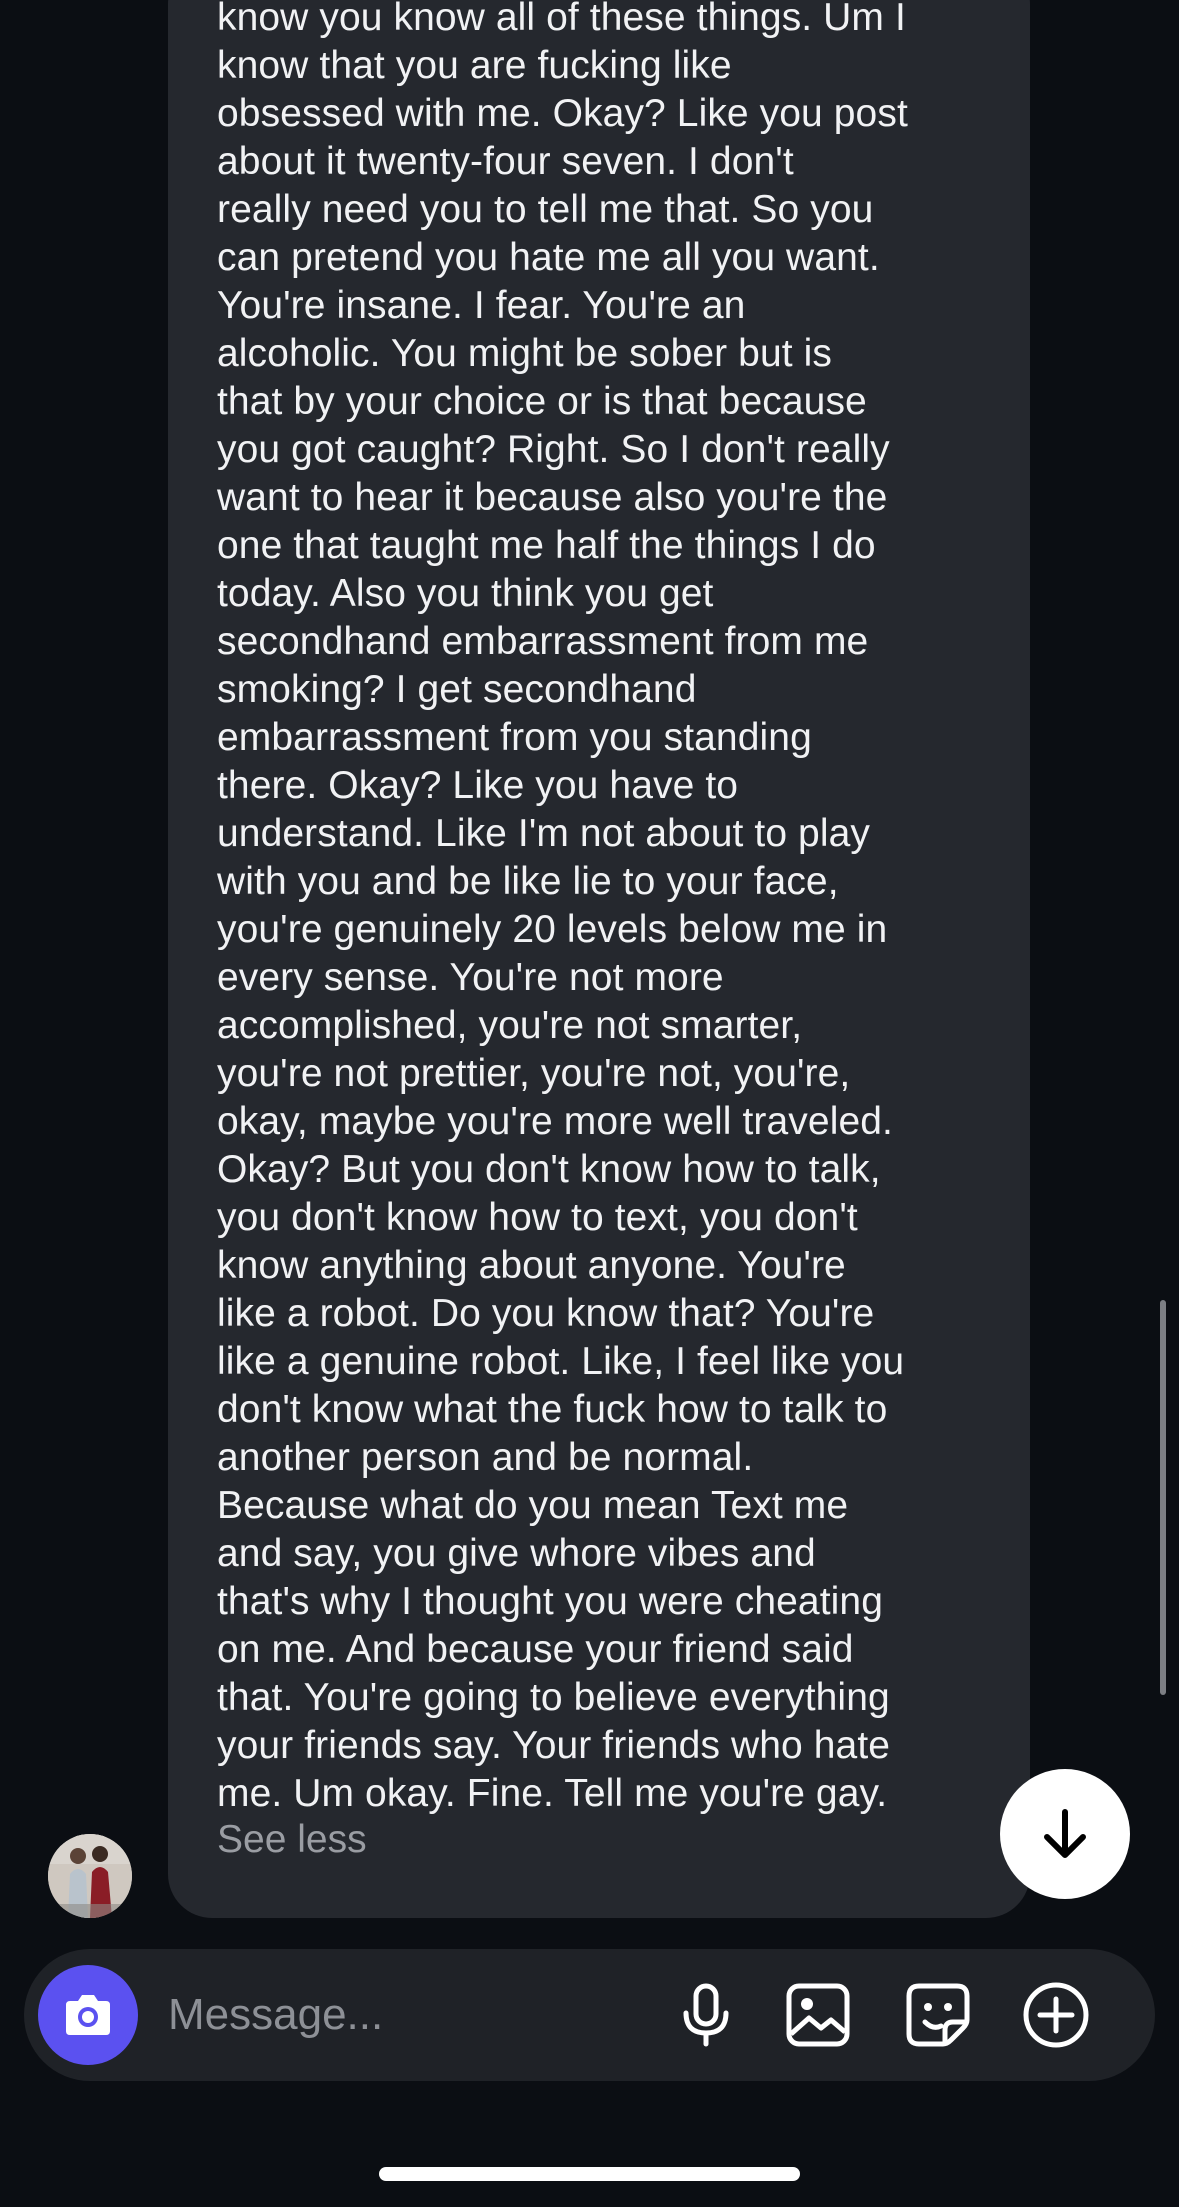 Image resolution: width=1179 pixels, height=2207 pixels. What do you see at coordinates (546, 545) in the screenshot?
I see `message-line: one that taught me half the things I do` at bounding box center [546, 545].